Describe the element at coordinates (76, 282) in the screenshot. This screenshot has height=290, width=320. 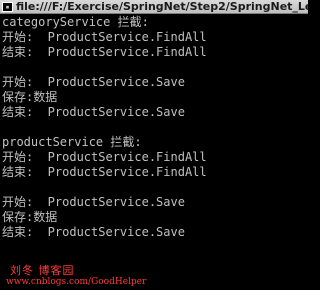
I see `watermark-url: www.cnblogs.com/GoodHelper` at that location.